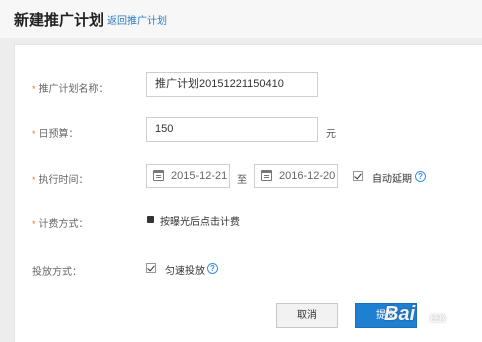 The height and width of the screenshot is (342, 482). Describe the element at coordinates (199, 176) in the screenshot. I see `start-date-value: 2015-12-21` at that location.